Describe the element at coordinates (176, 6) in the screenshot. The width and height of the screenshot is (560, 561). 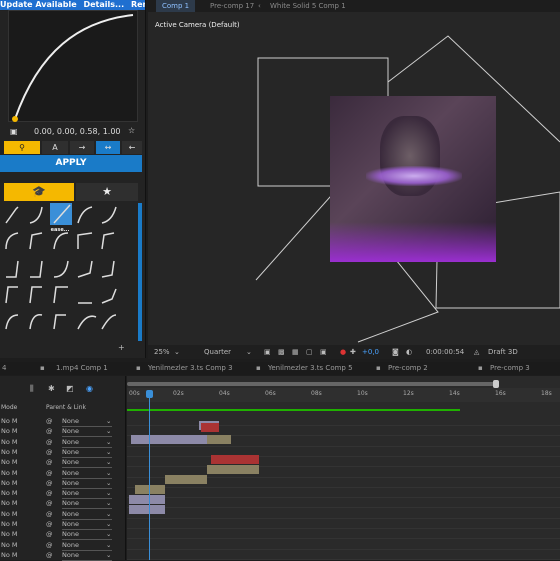
I see `tab-comp-1: Comp 1` at that location.